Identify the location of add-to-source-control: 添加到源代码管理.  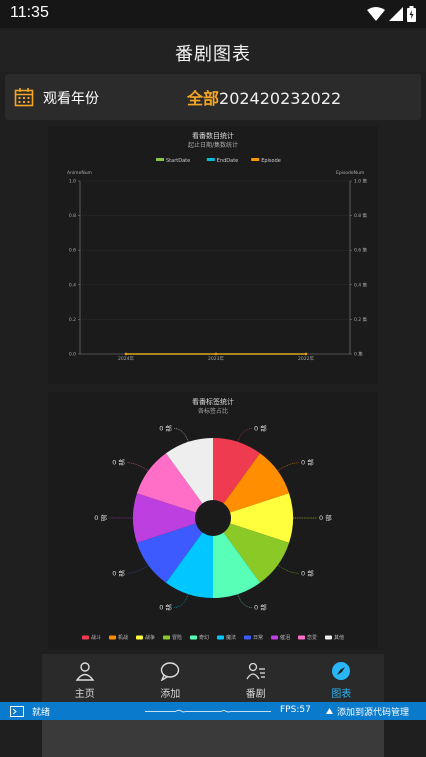
(373, 711).